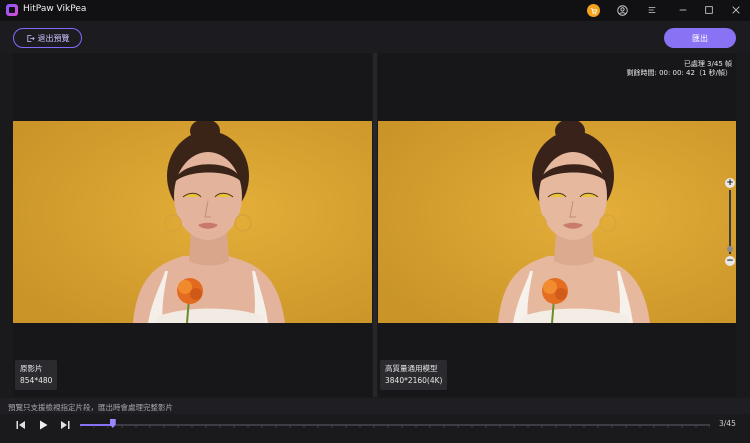 The width and height of the screenshot is (750, 443). What do you see at coordinates (593, 10) in the screenshot?
I see `cart-icon` at bounding box center [593, 10].